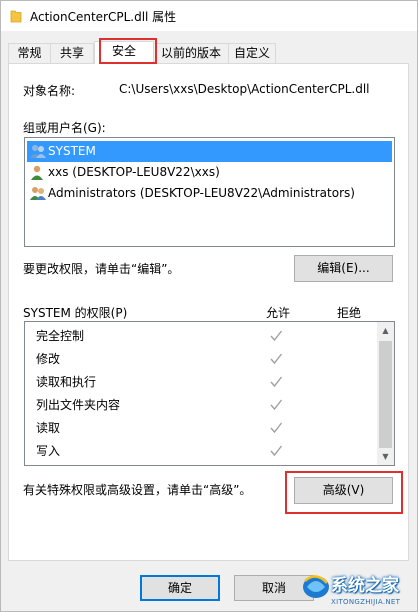  I want to click on tab-previous-versions: 以前的版本, so click(191, 53).